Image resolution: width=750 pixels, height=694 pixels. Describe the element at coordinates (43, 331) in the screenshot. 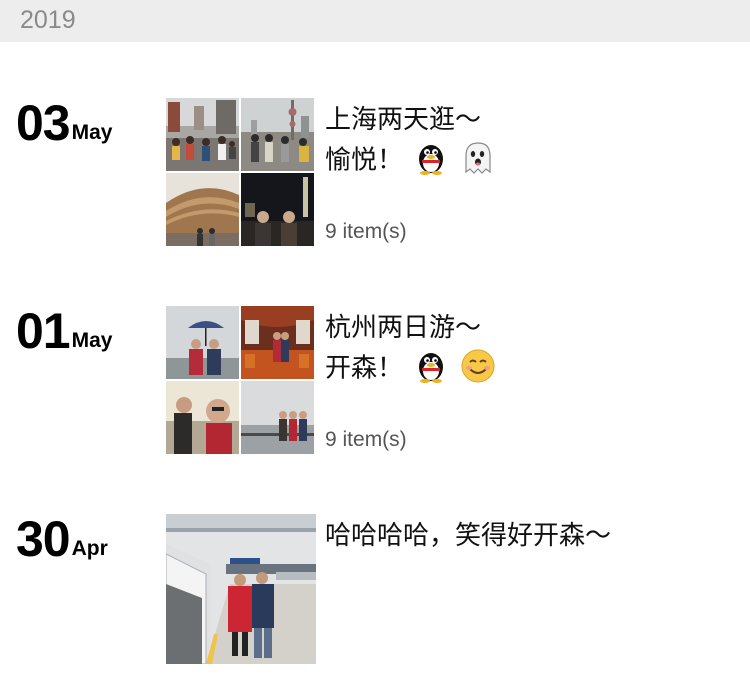

I see `post-day: 01` at that location.